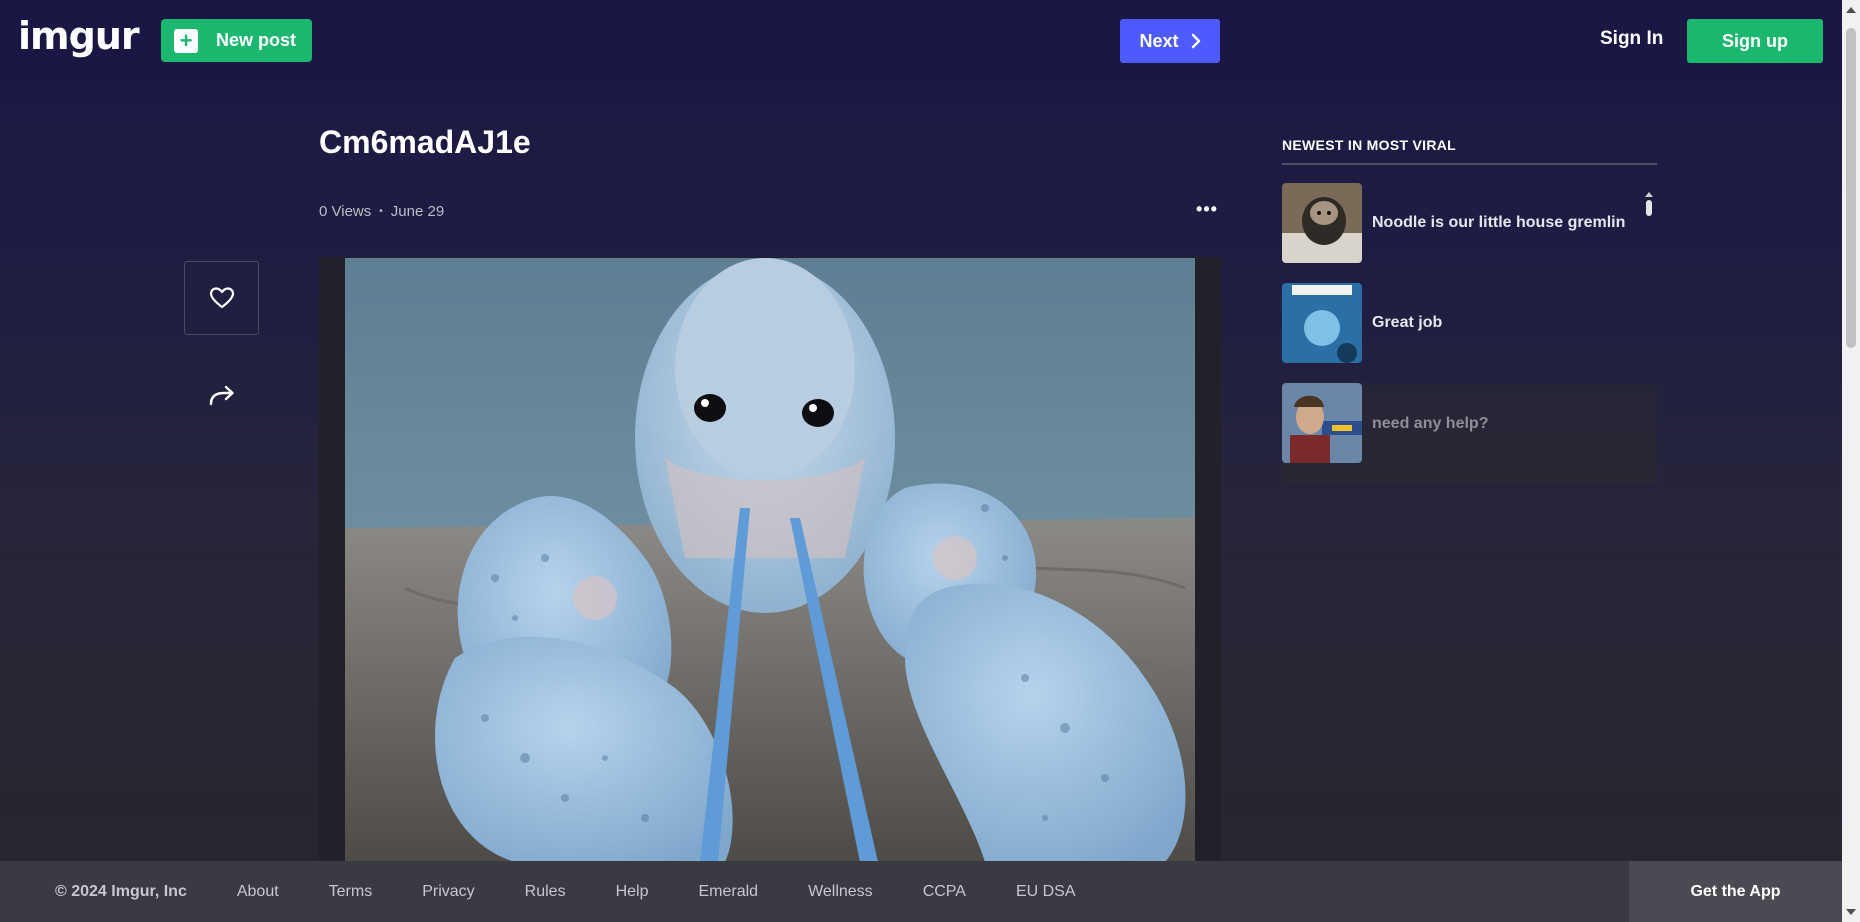  What do you see at coordinates (1469, 433) in the screenshot?
I see `viral-item: need any help?` at bounding box center [1469, 433].